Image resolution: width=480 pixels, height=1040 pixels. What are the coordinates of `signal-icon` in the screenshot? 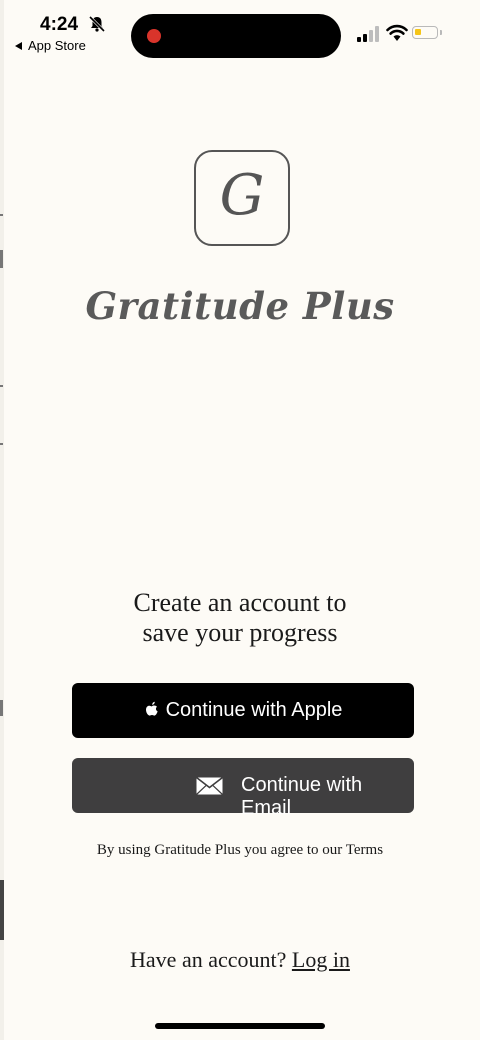 It's located at (368, 34).